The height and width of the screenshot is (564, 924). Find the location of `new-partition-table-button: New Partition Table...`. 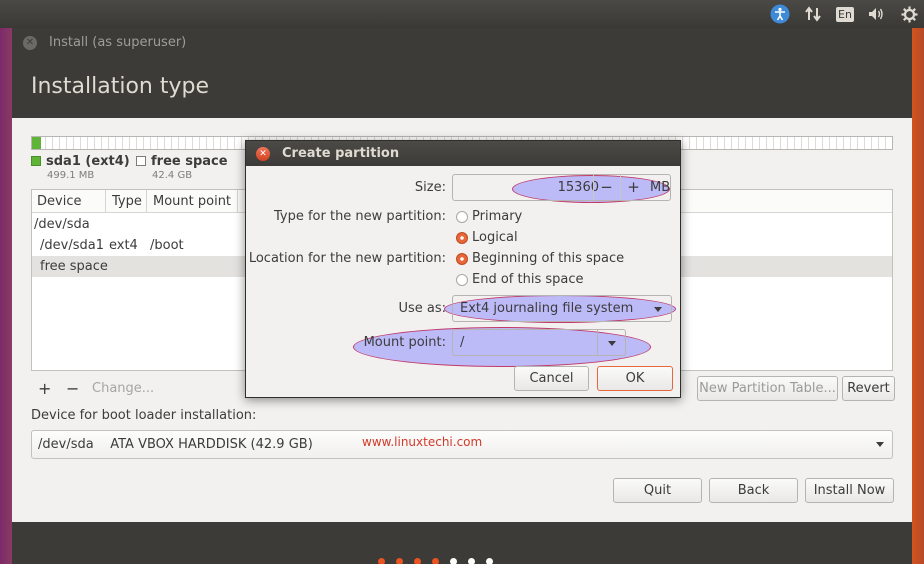

new-partition-table-button: New Partition Table... is located at coordinates (767, 388).